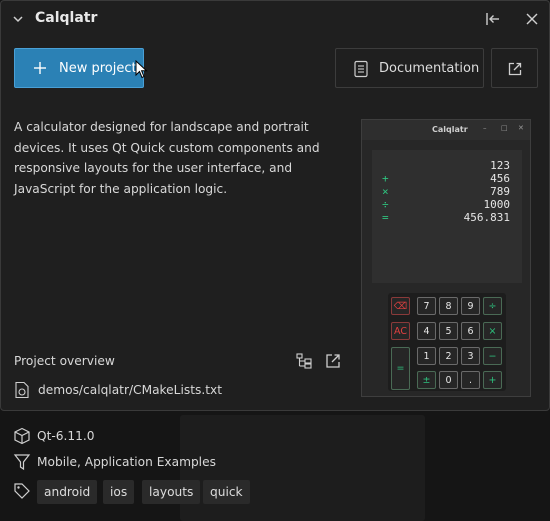 The width and height of the screenshot is (550, 521). What do you see at coordinates (486, 217) in the screenshot?
I see `display-number: 456.831` at bounding box center [486, 217].